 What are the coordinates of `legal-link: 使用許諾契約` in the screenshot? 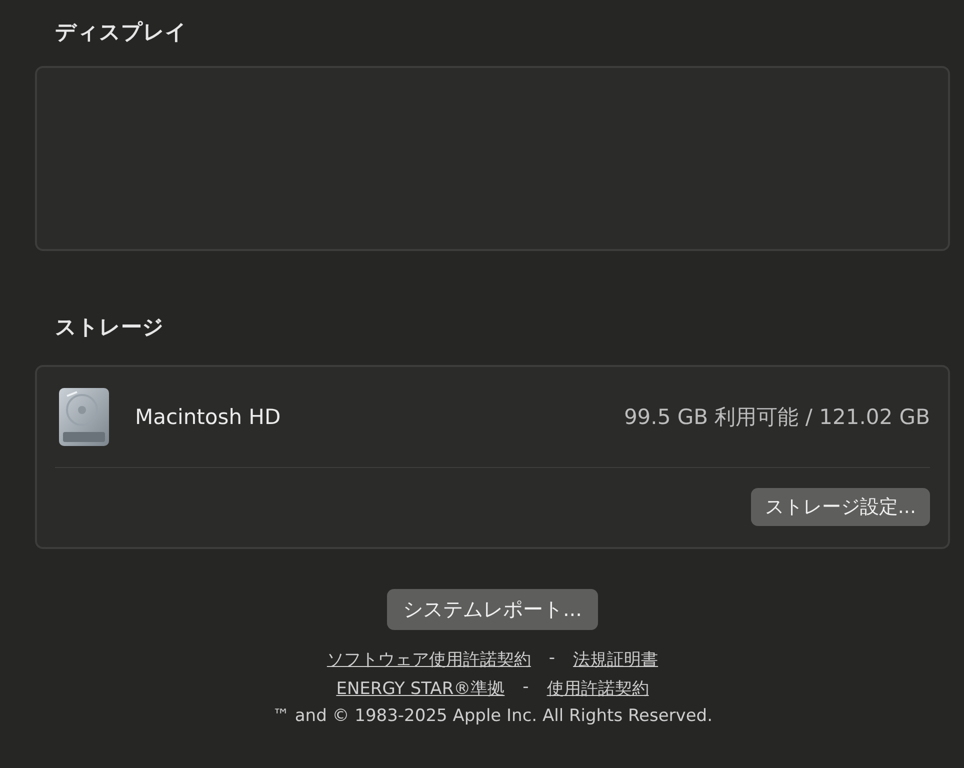 It's located at (597, 688).